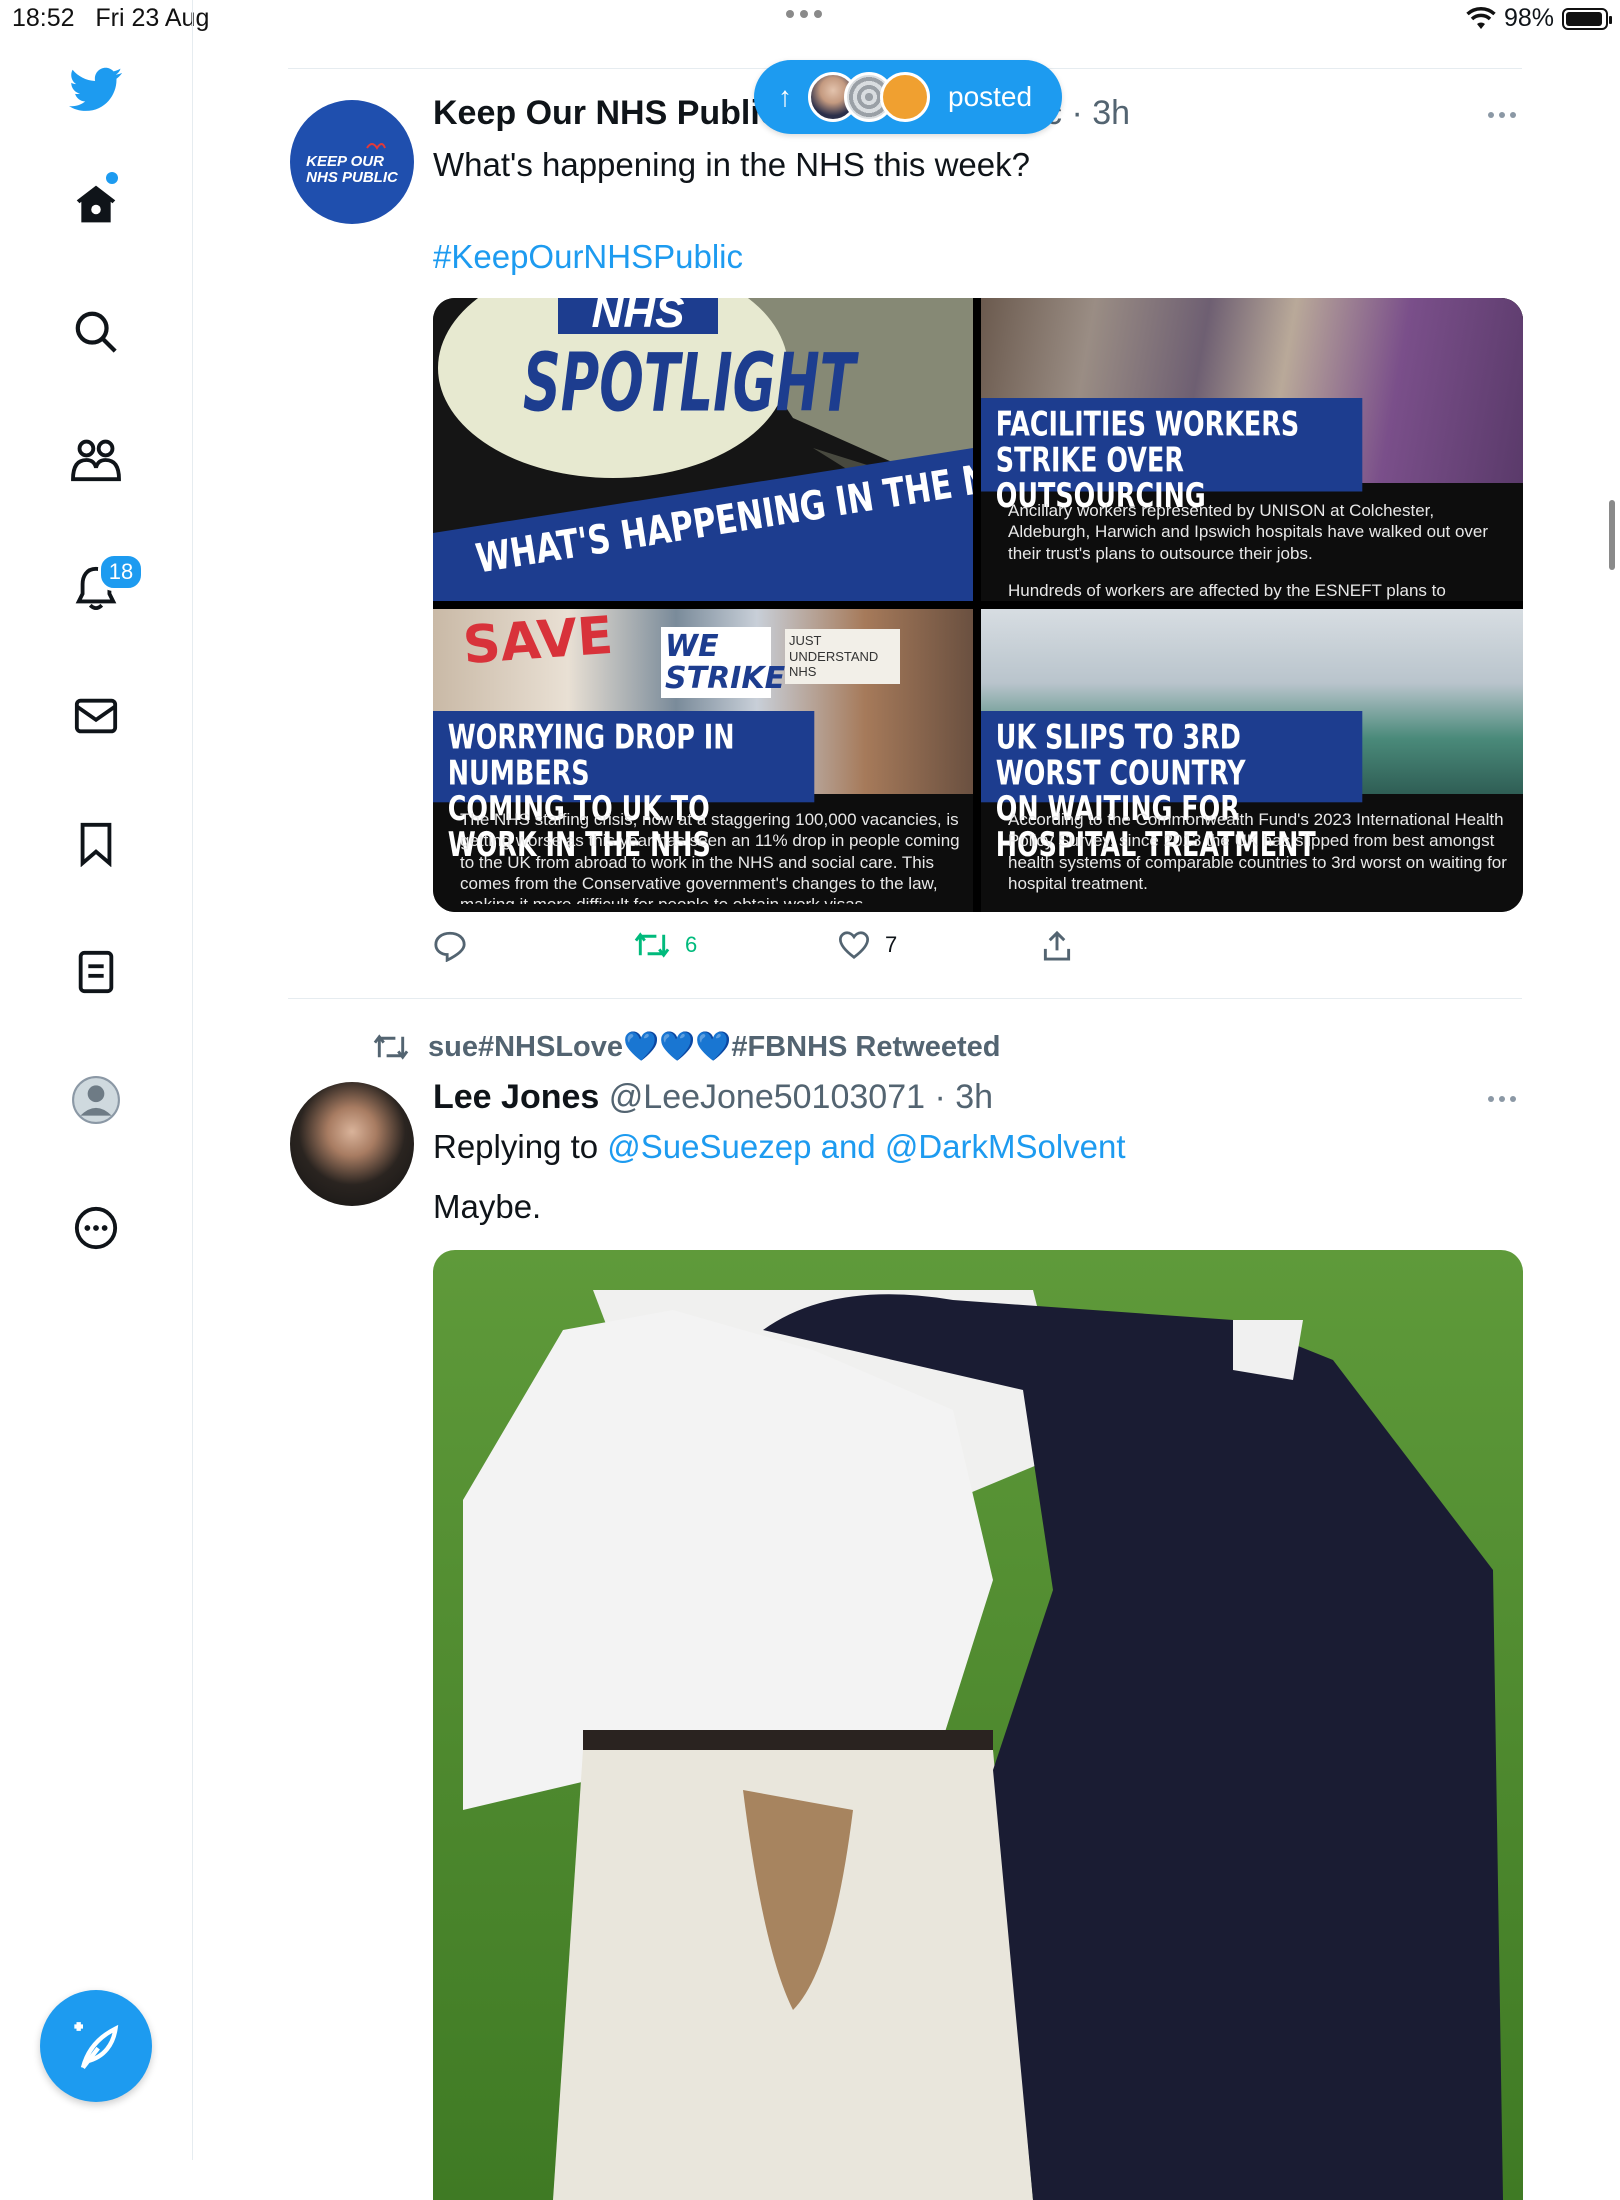 The height and width of the screenshot is (2200, 1620). Describe the element at coordinates (538, 643) in the screenshot. I see `protest-sign-save: SAVE` at that location.